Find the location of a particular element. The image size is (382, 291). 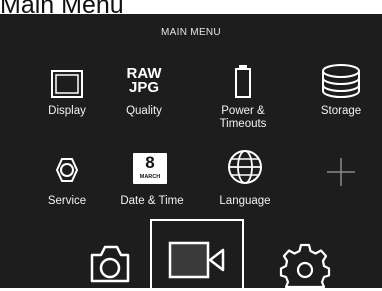

nav-video-selected is located at coordinates (197, 255).